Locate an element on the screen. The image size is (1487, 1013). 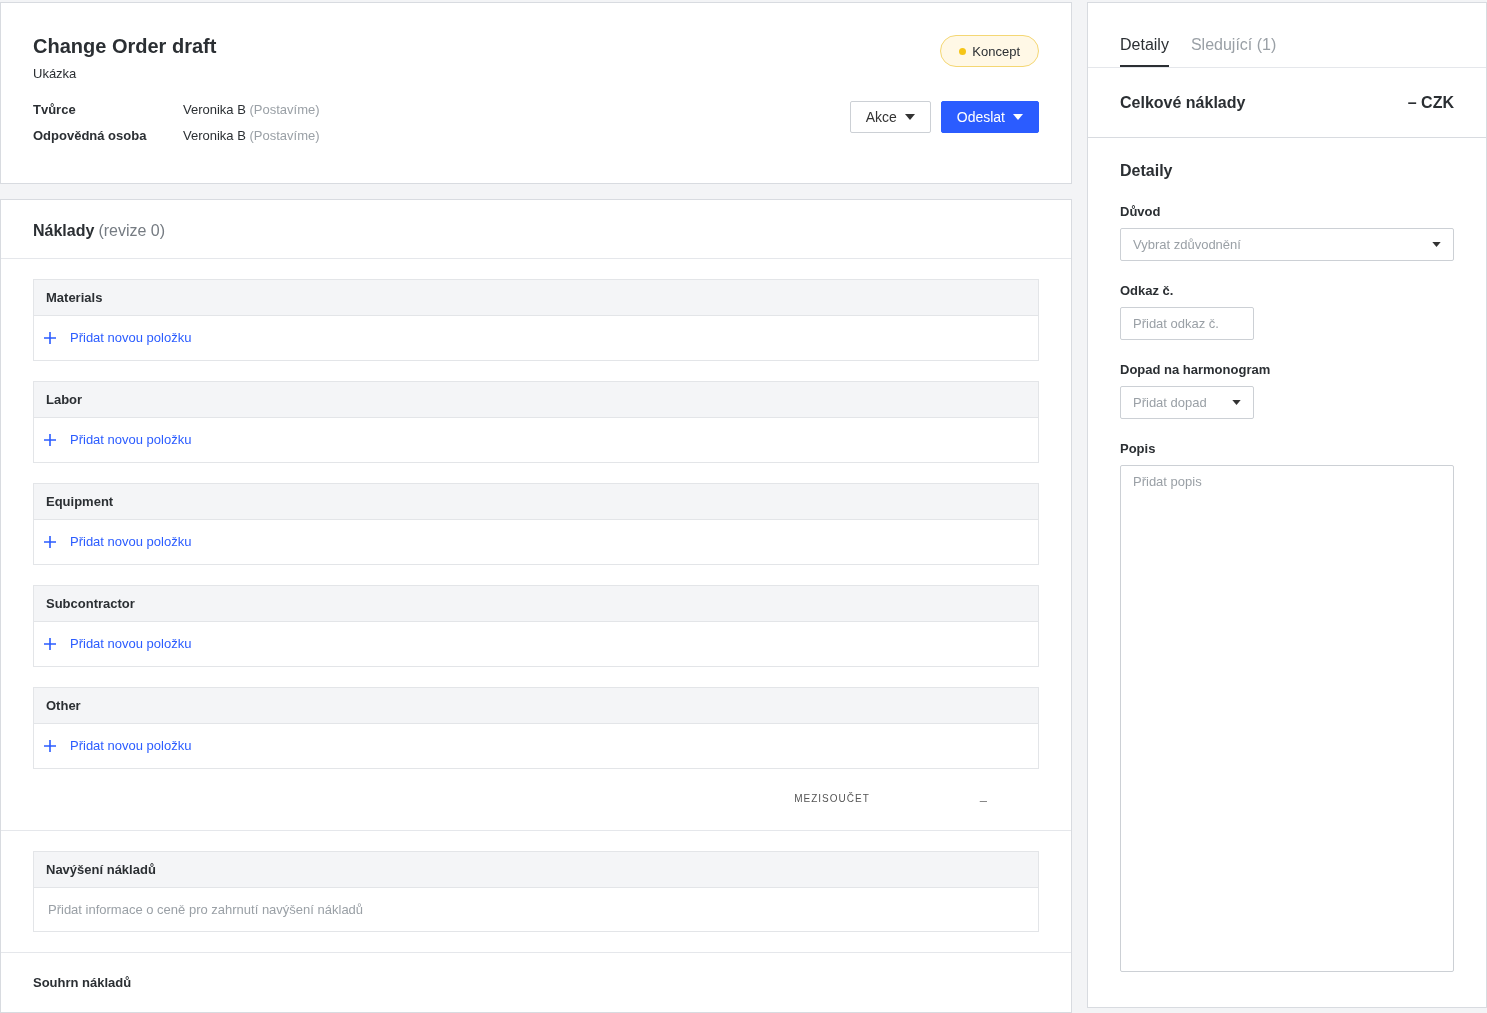
details-title: Detaily is located at coordinates (1147, 171).